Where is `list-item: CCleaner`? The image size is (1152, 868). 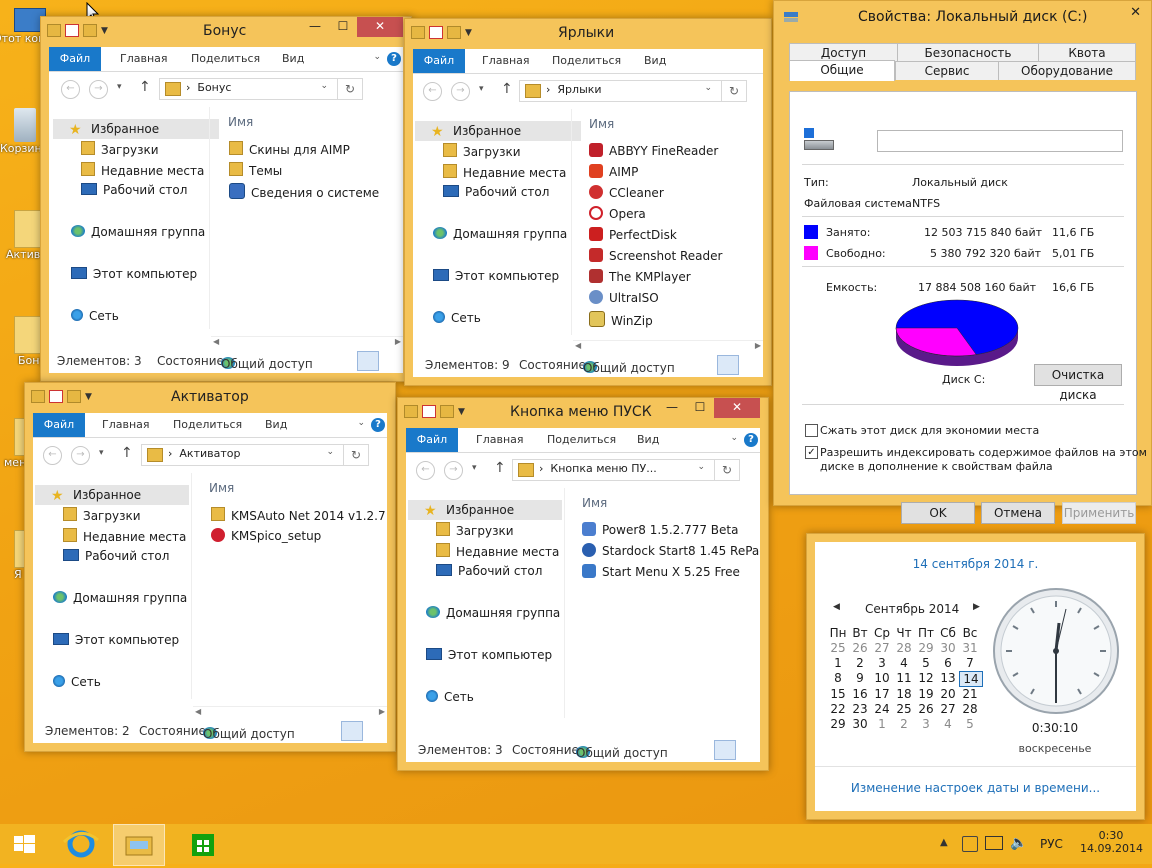 list-item: CCleaner is located at coordinates (626, 192).